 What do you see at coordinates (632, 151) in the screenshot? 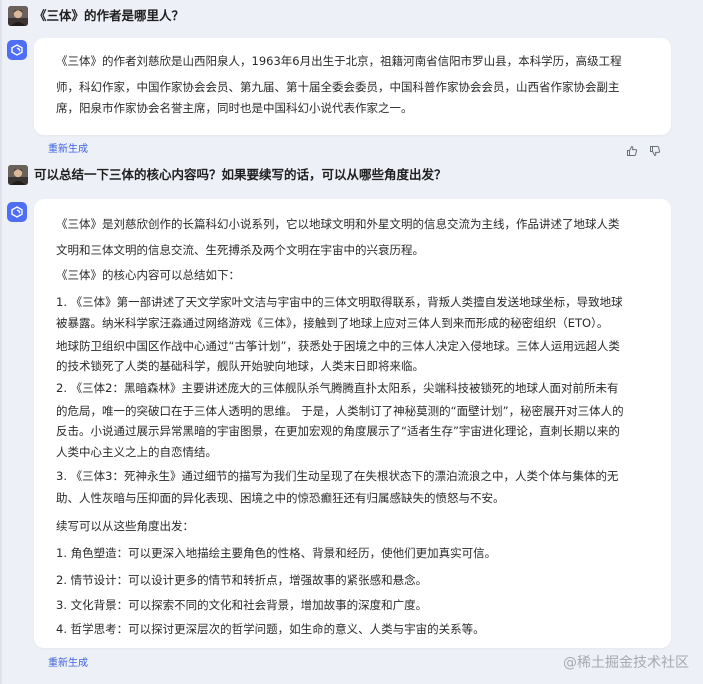
I see `thumb-up-icon` at bounding box center [632, 151].